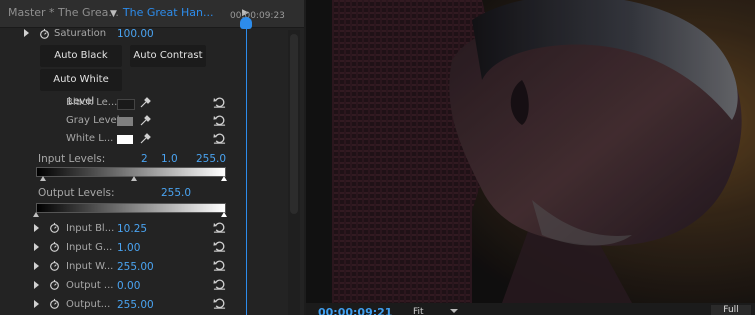 Image resolution: width=755 pixels, height=315 pixels. Describe the element at coordinates (294, 124) in the screenshot. I see `scrollbar-thumb` at that location.